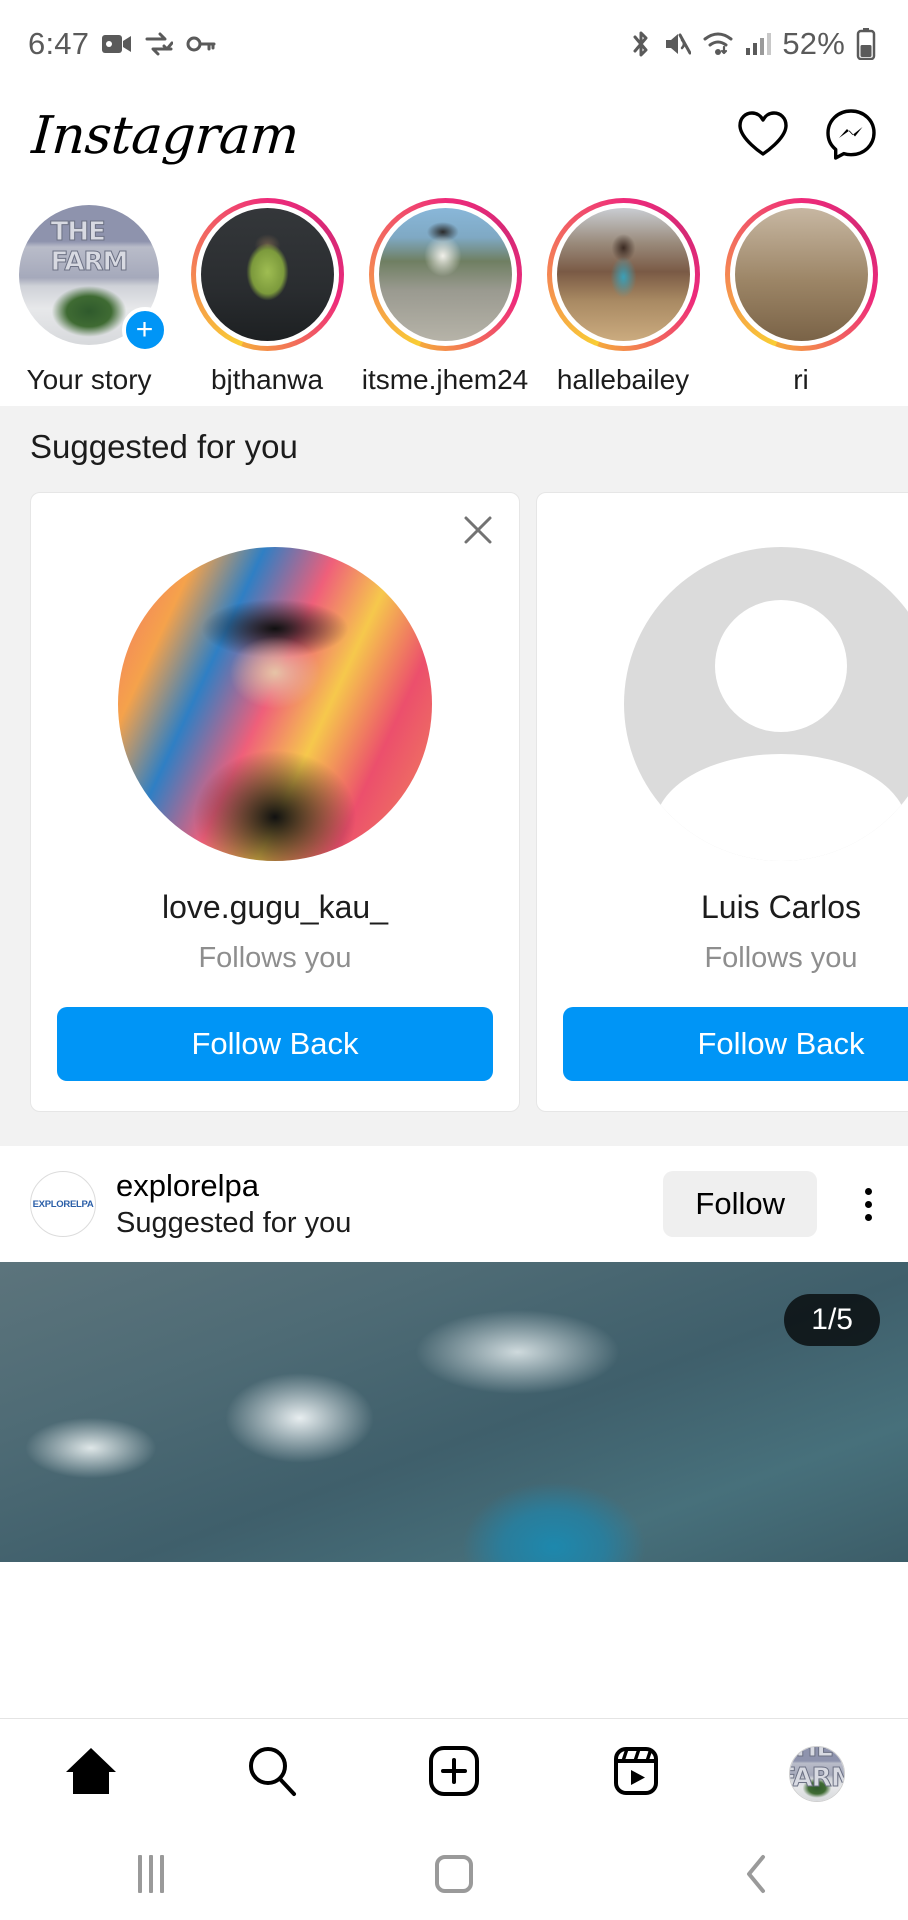 This screenshot has height=1920, width=908. I want to click on create-post-icon, so click(454, 1773).